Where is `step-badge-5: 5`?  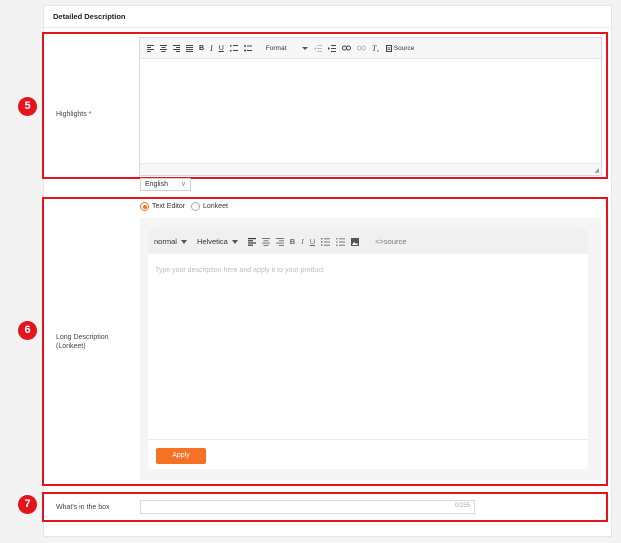 step-badge-5: 5 is located at coordinates (27, 106).